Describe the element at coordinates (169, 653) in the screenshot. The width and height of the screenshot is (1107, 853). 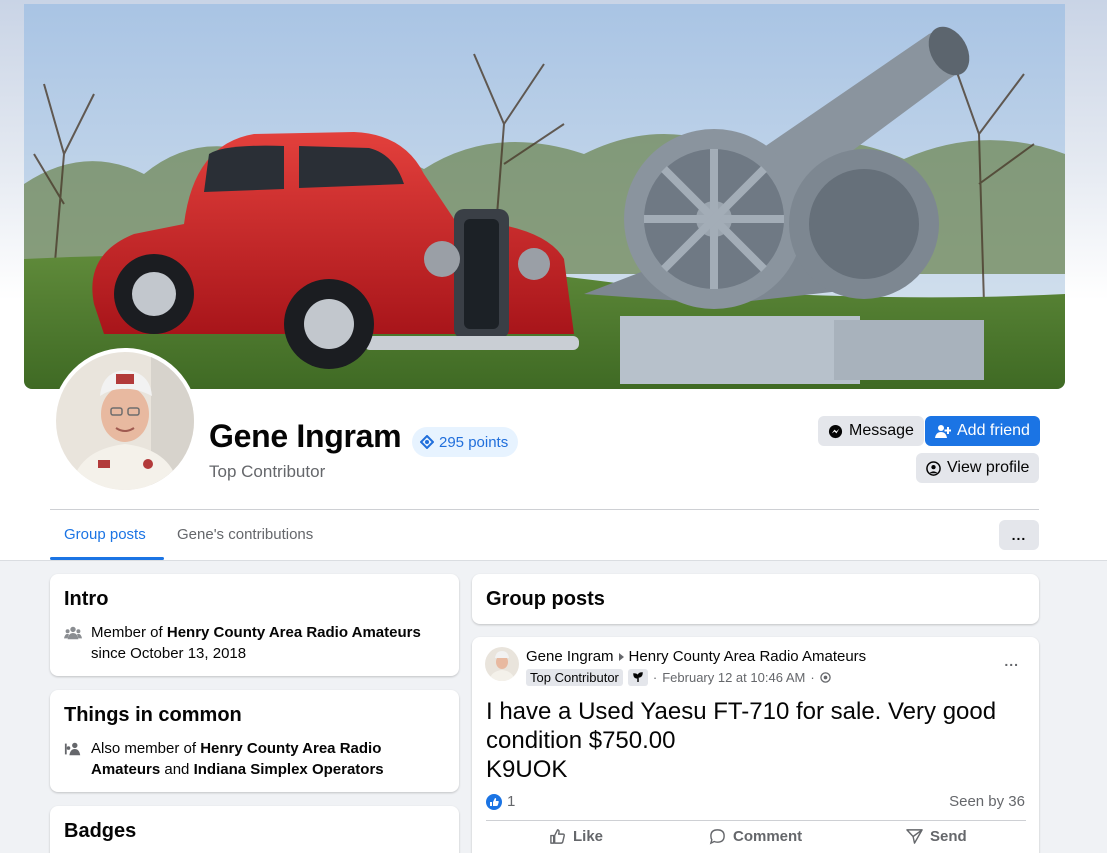
I see `intro-since: since October 13, 2018` at that location.